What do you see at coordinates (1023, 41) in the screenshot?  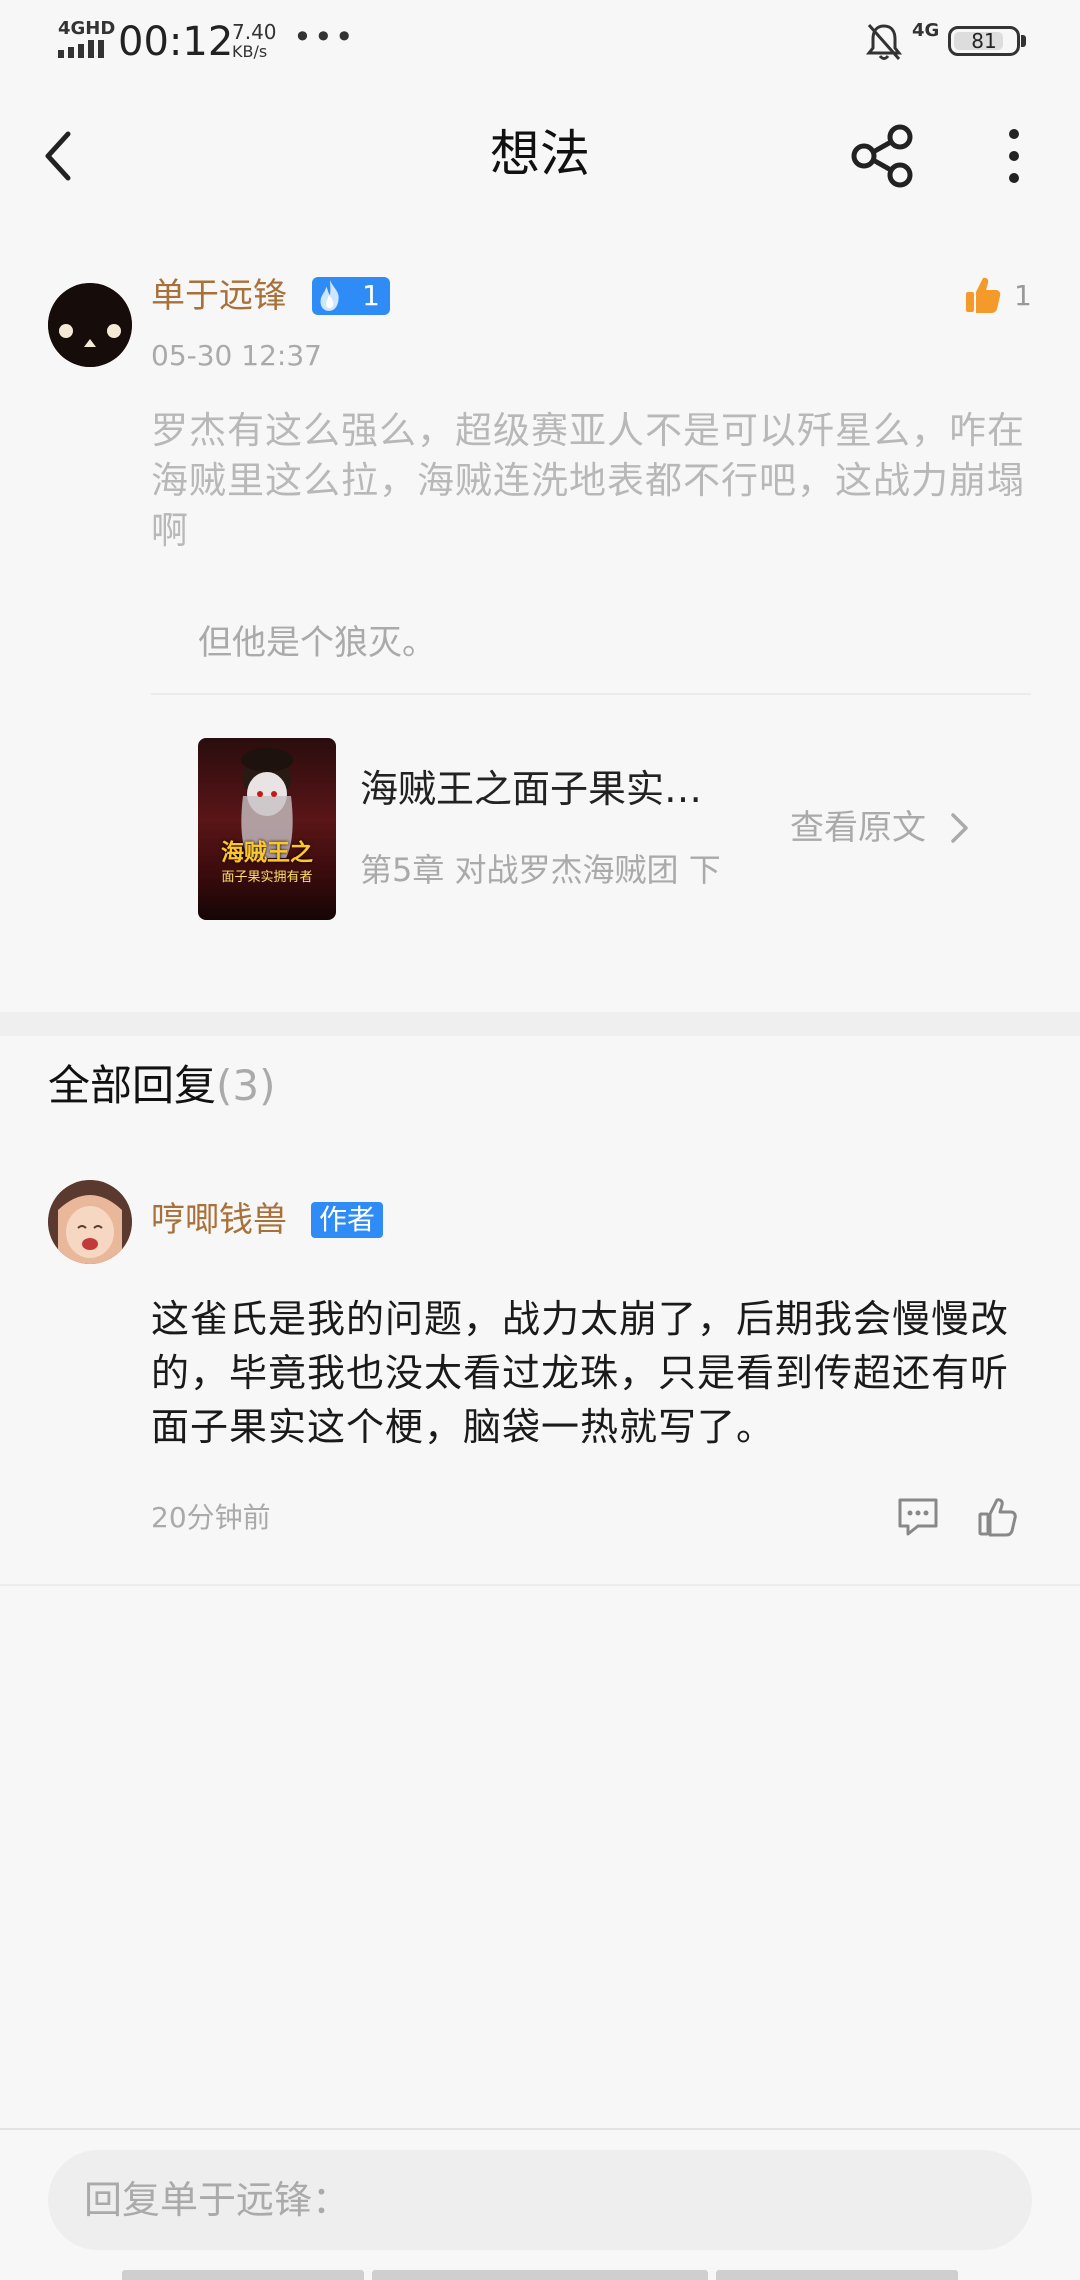 I see `battery-cap` at bounding box center [1023, 41].